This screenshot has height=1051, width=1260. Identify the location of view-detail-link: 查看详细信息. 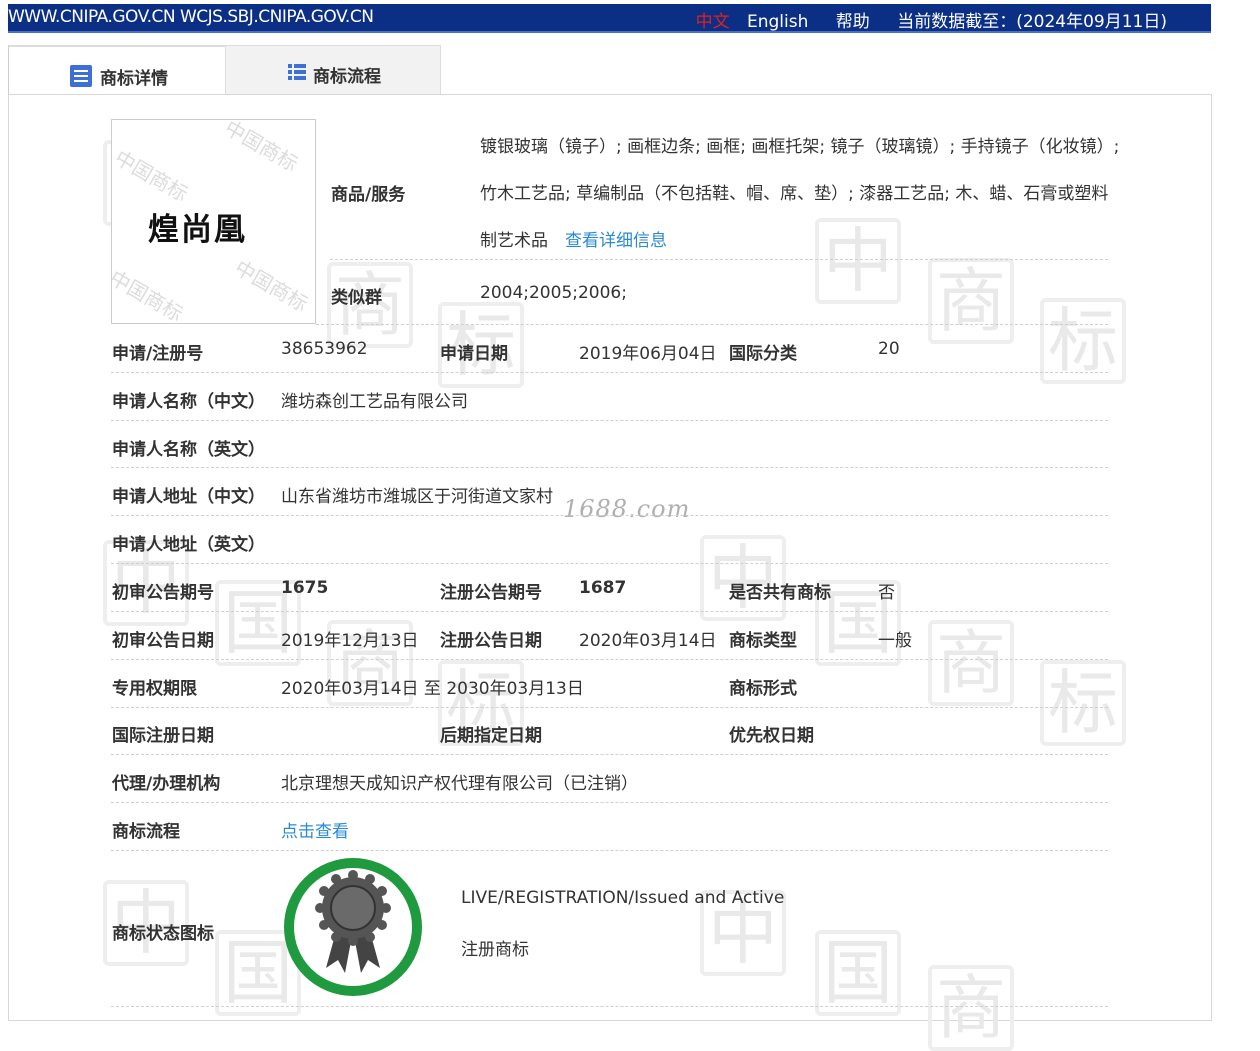
(616, 238).